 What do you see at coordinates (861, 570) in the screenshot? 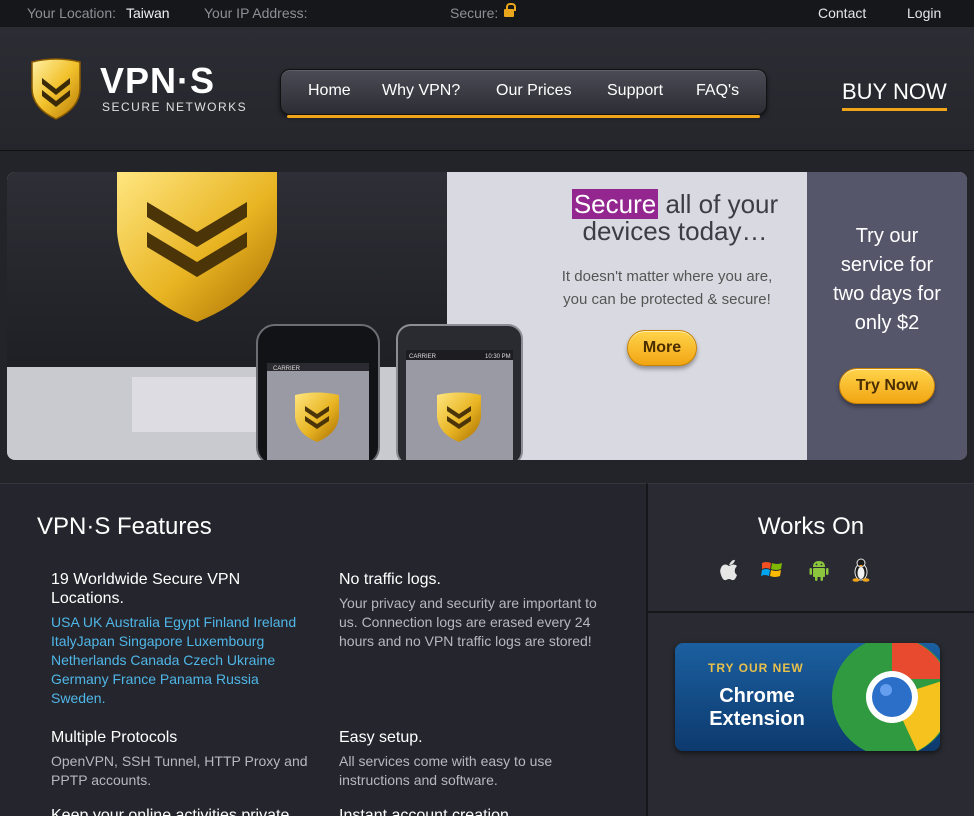
I see `linux-icon` at bounding box center [861, 570].